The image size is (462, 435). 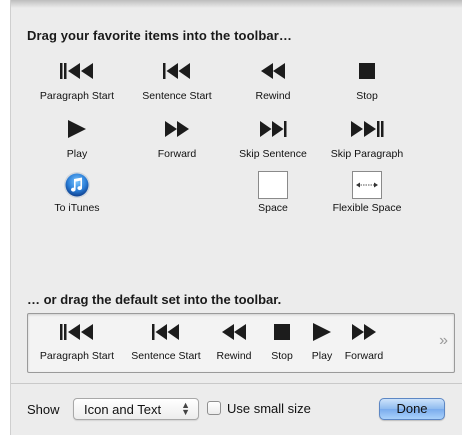 I want to click on show-mode-value: Icon and Text, so click(x=123, y=409).